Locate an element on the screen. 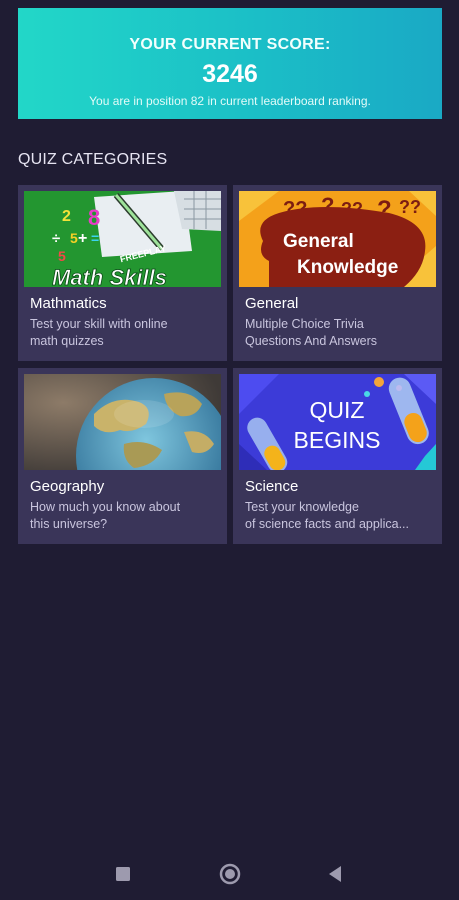  triangle-back-icon is located at coordinates (335, 874).